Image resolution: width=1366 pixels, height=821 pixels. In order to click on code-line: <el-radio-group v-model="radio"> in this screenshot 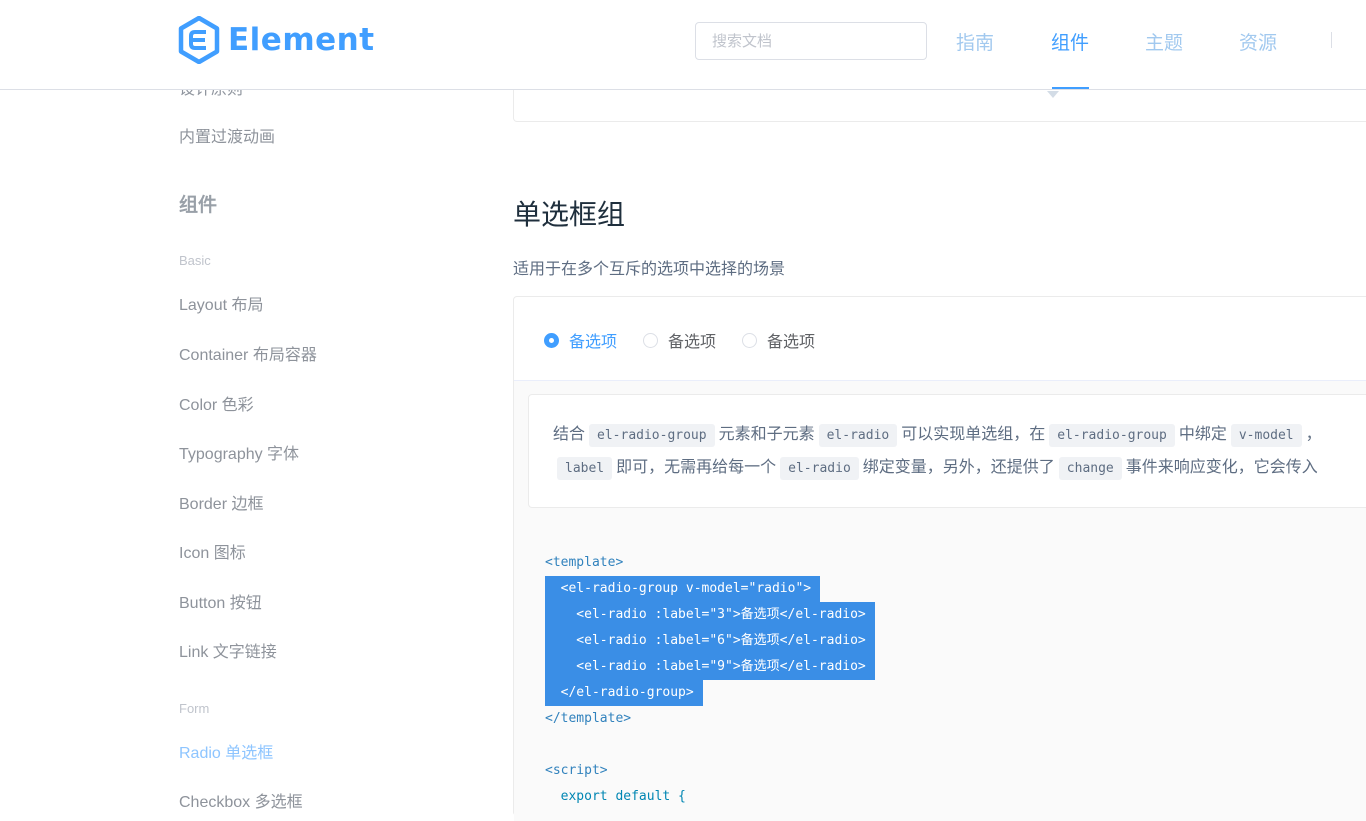, I will do `click(710, 589)`.